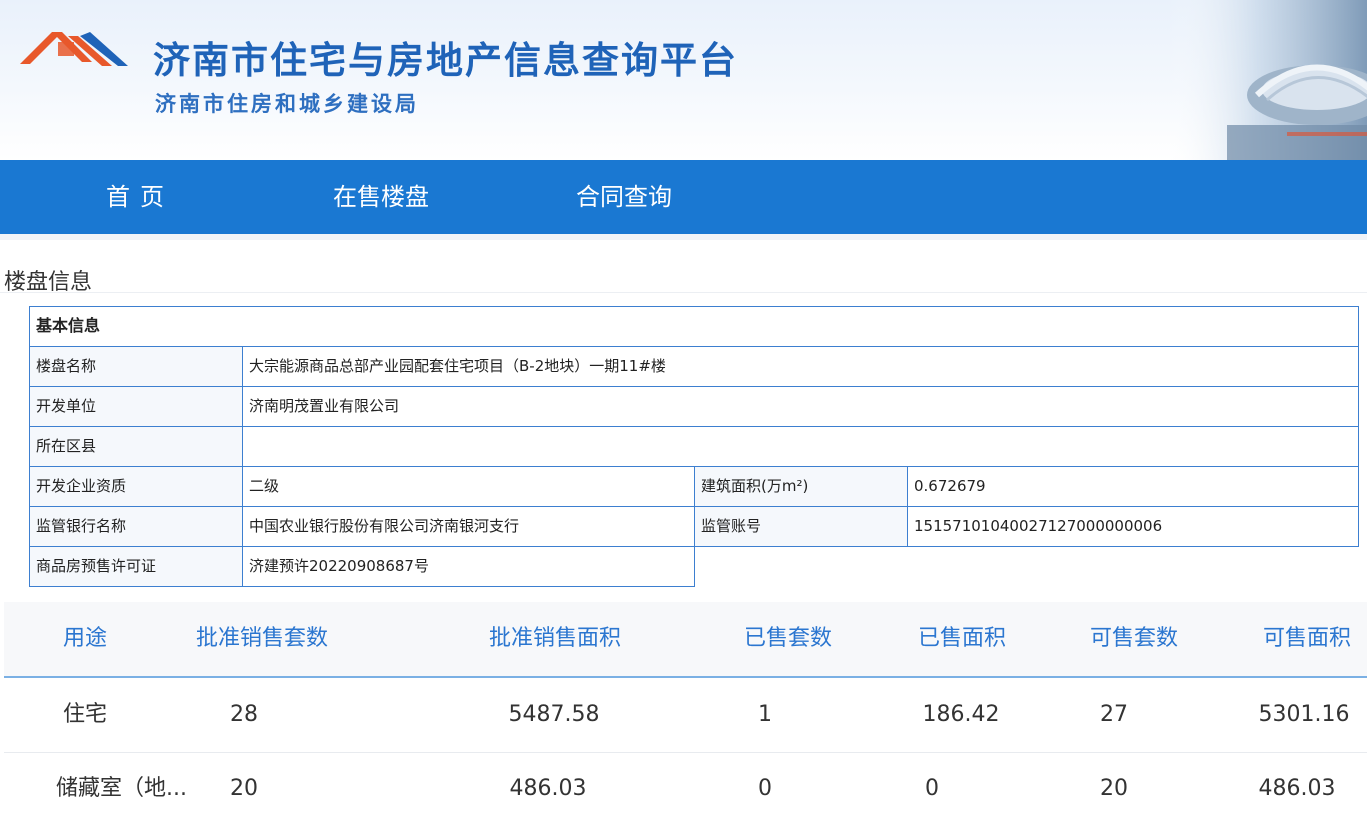 This screenshot has height=826, width=1367. Describe the element at coordinates (765, 788) in the screenshot. I see `table-cell-sold-units: 0` at that location.